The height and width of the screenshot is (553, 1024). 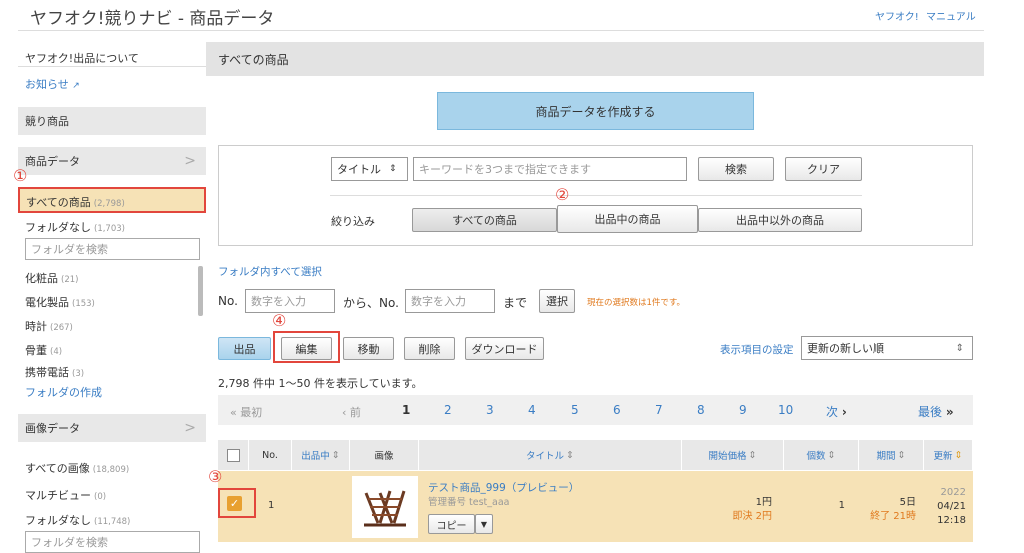 What do you see at coordinates (504, 348) in the screenshot?
I see `download-button: ダウンロード` at bounding box center [504, 348].